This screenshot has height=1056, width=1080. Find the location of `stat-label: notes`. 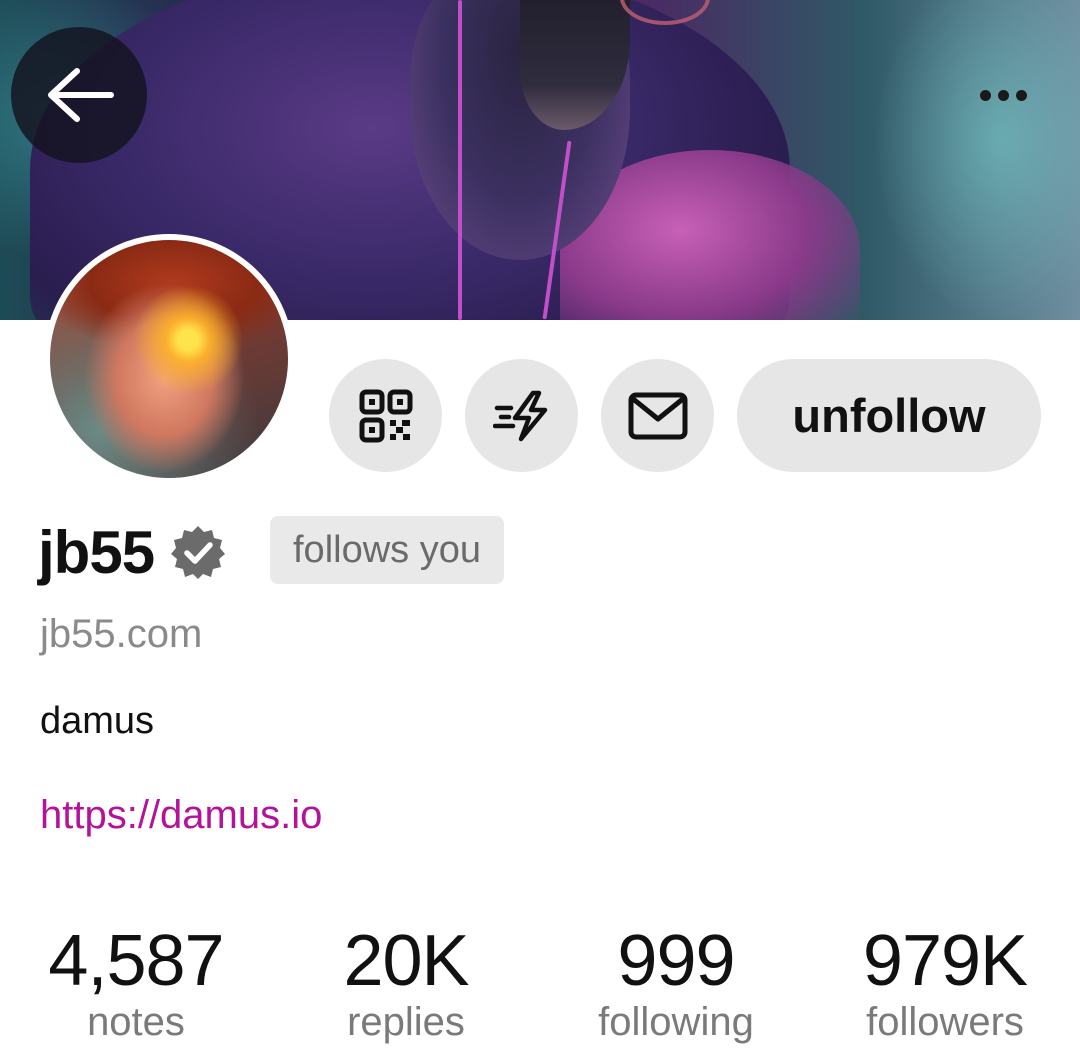

stat-label: notes is located at coordinates (136, 1022).